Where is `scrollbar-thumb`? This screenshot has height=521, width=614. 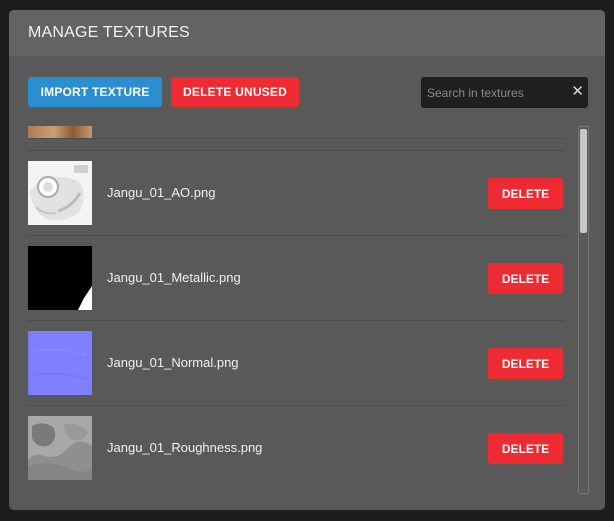
scrollbar-thumb is located at coordinates (583, 181).